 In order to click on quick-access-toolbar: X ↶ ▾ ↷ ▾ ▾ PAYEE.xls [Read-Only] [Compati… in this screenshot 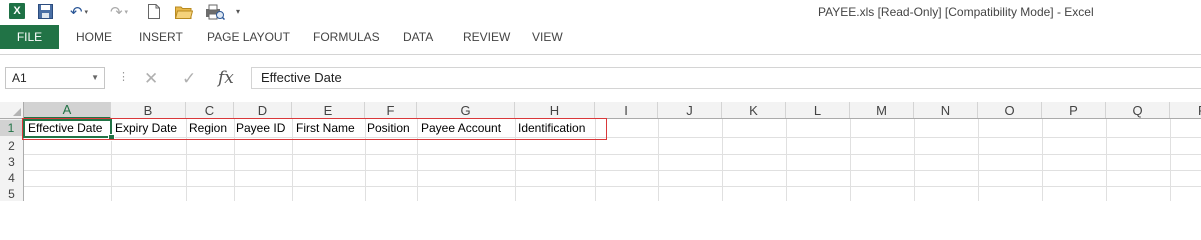, I will do `click(600, 12)`.